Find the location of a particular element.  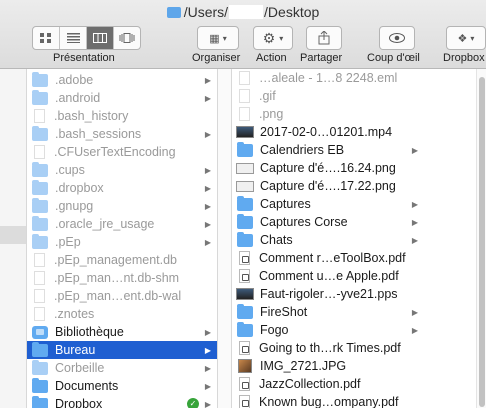

list-item: .pEp_man…ent.db-wal is located at coordinates (122, 296).